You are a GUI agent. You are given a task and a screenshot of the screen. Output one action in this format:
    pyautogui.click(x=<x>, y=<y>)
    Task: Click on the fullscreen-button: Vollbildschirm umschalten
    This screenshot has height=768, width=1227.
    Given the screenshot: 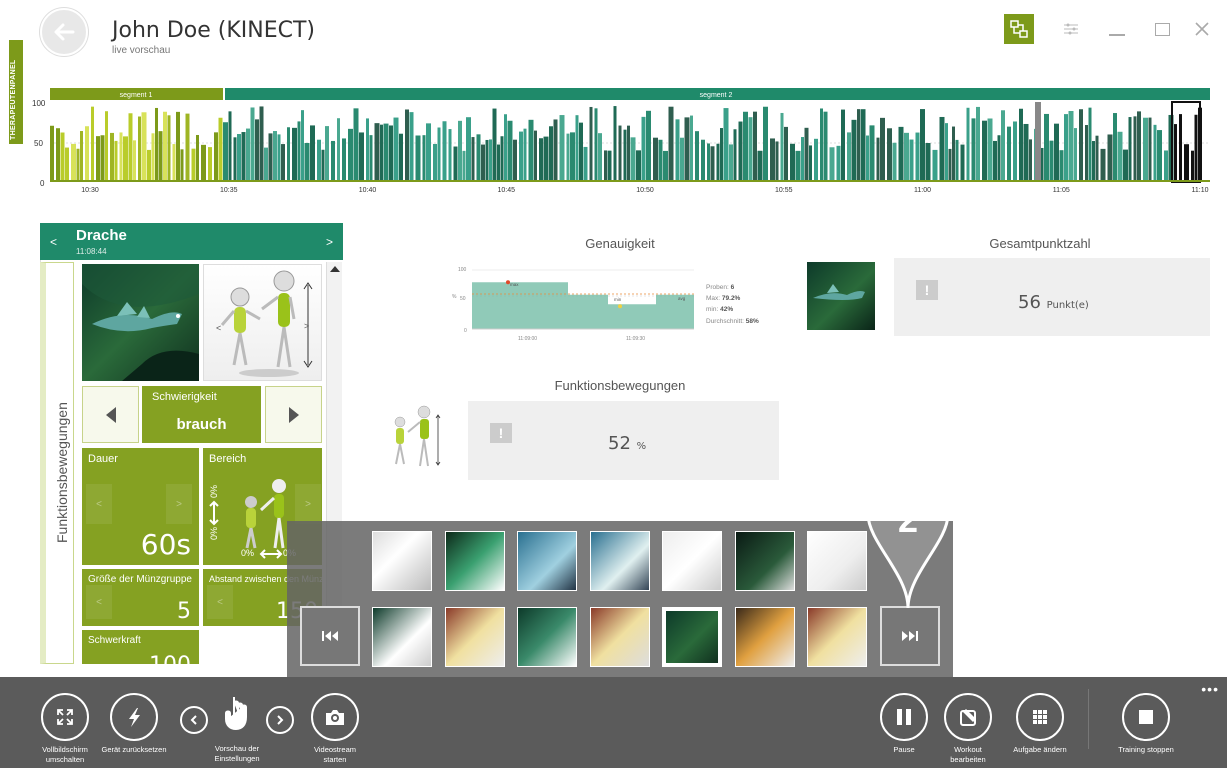 What is the action you would take?
    pyautogui.click(x=65, y=729)
    